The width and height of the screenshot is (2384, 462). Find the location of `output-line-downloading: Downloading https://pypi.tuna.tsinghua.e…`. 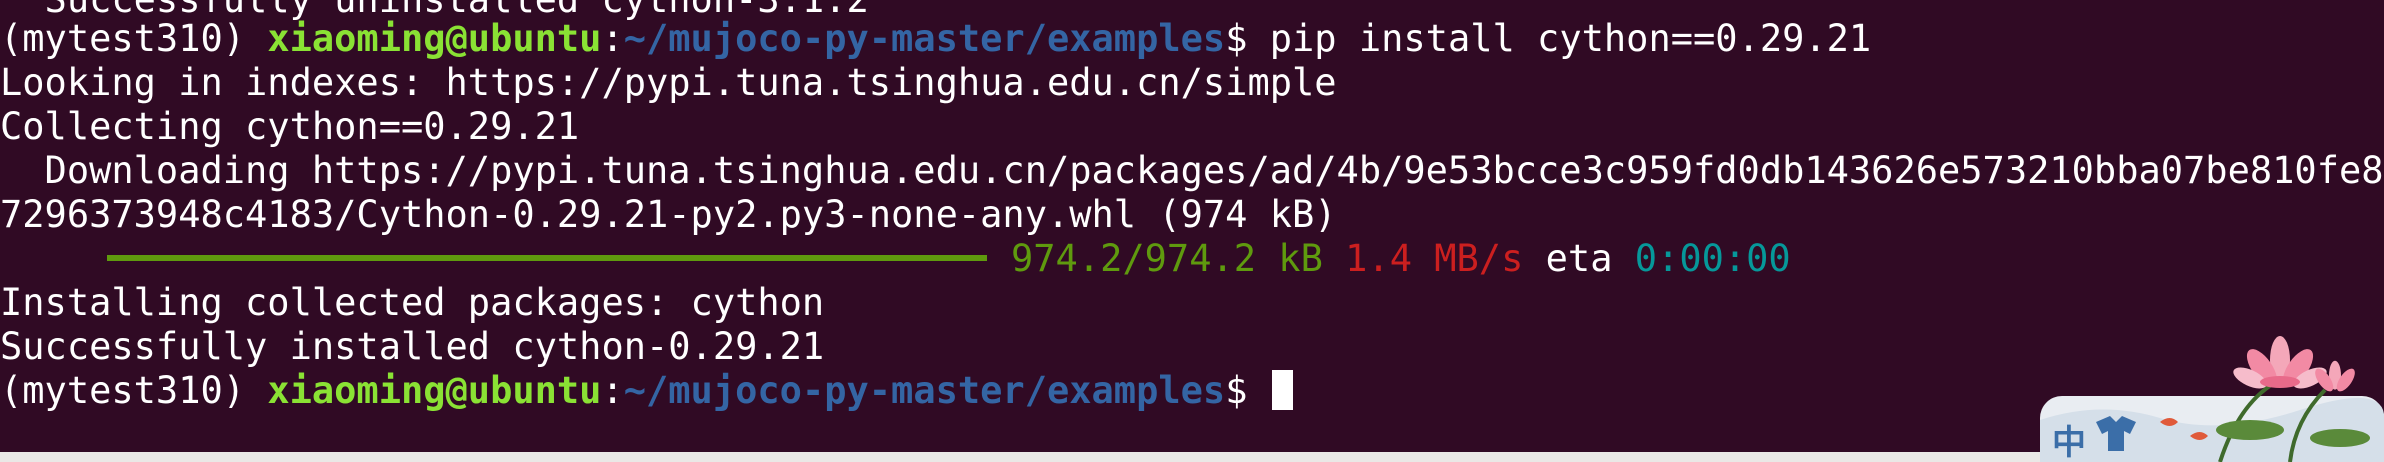

output-line-downloading: Downloading https://pypi.tuna.tsinghua.e… is located at coordinates (1192, 170).